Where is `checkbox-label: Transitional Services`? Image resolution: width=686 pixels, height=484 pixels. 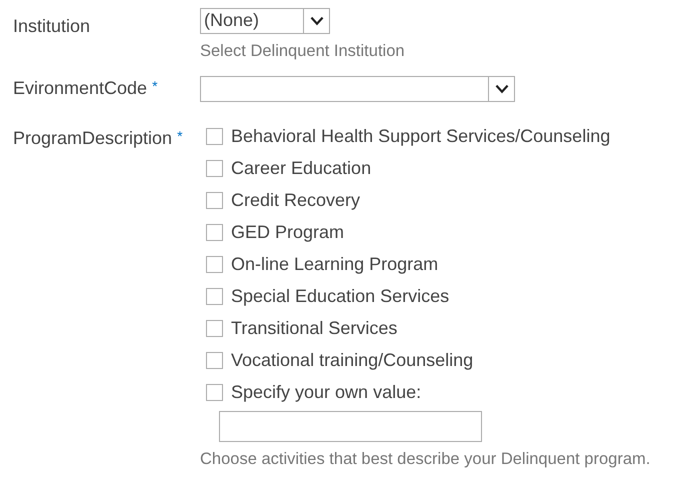
checkbox-label: Transitional Services is located at coordinates (314, 329).